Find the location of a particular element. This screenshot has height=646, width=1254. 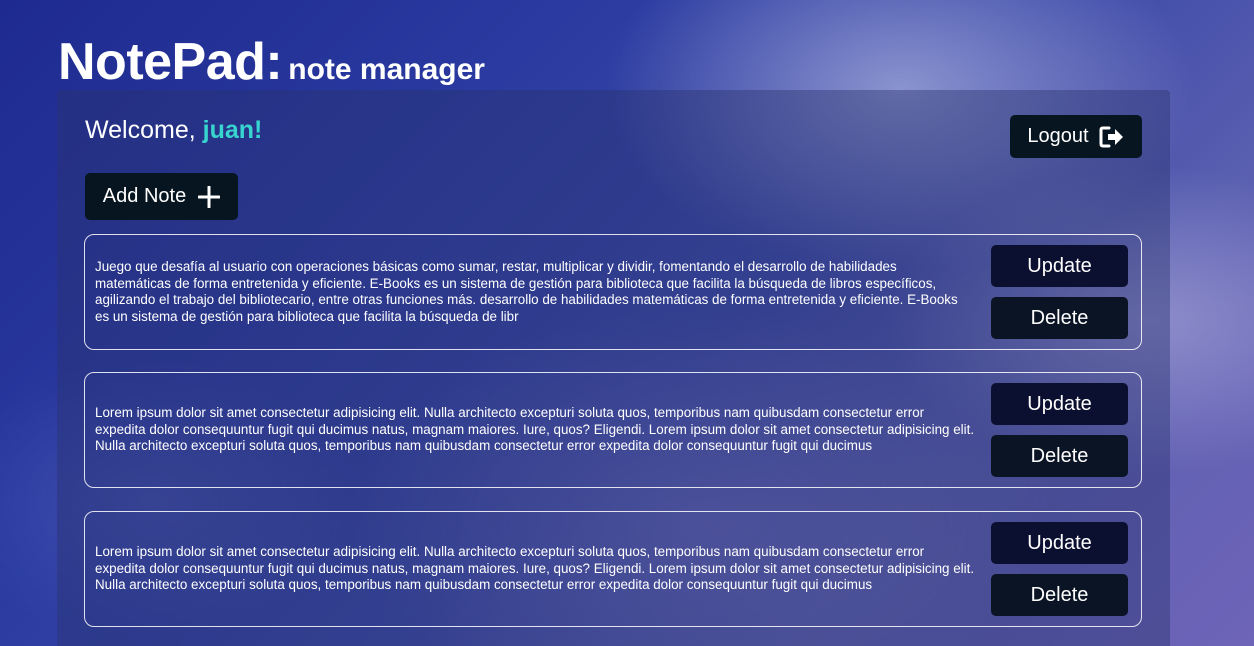

welcome-username: juan! is located at coordinates (232, 130).